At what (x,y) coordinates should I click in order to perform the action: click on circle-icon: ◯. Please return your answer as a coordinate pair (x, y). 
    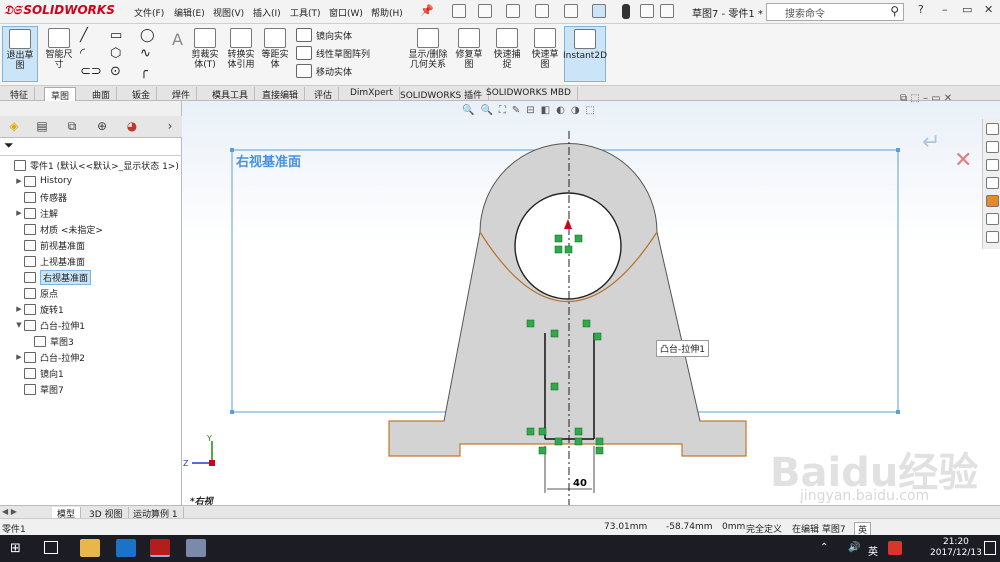
    Looking at the image, I should click on (147, 35).